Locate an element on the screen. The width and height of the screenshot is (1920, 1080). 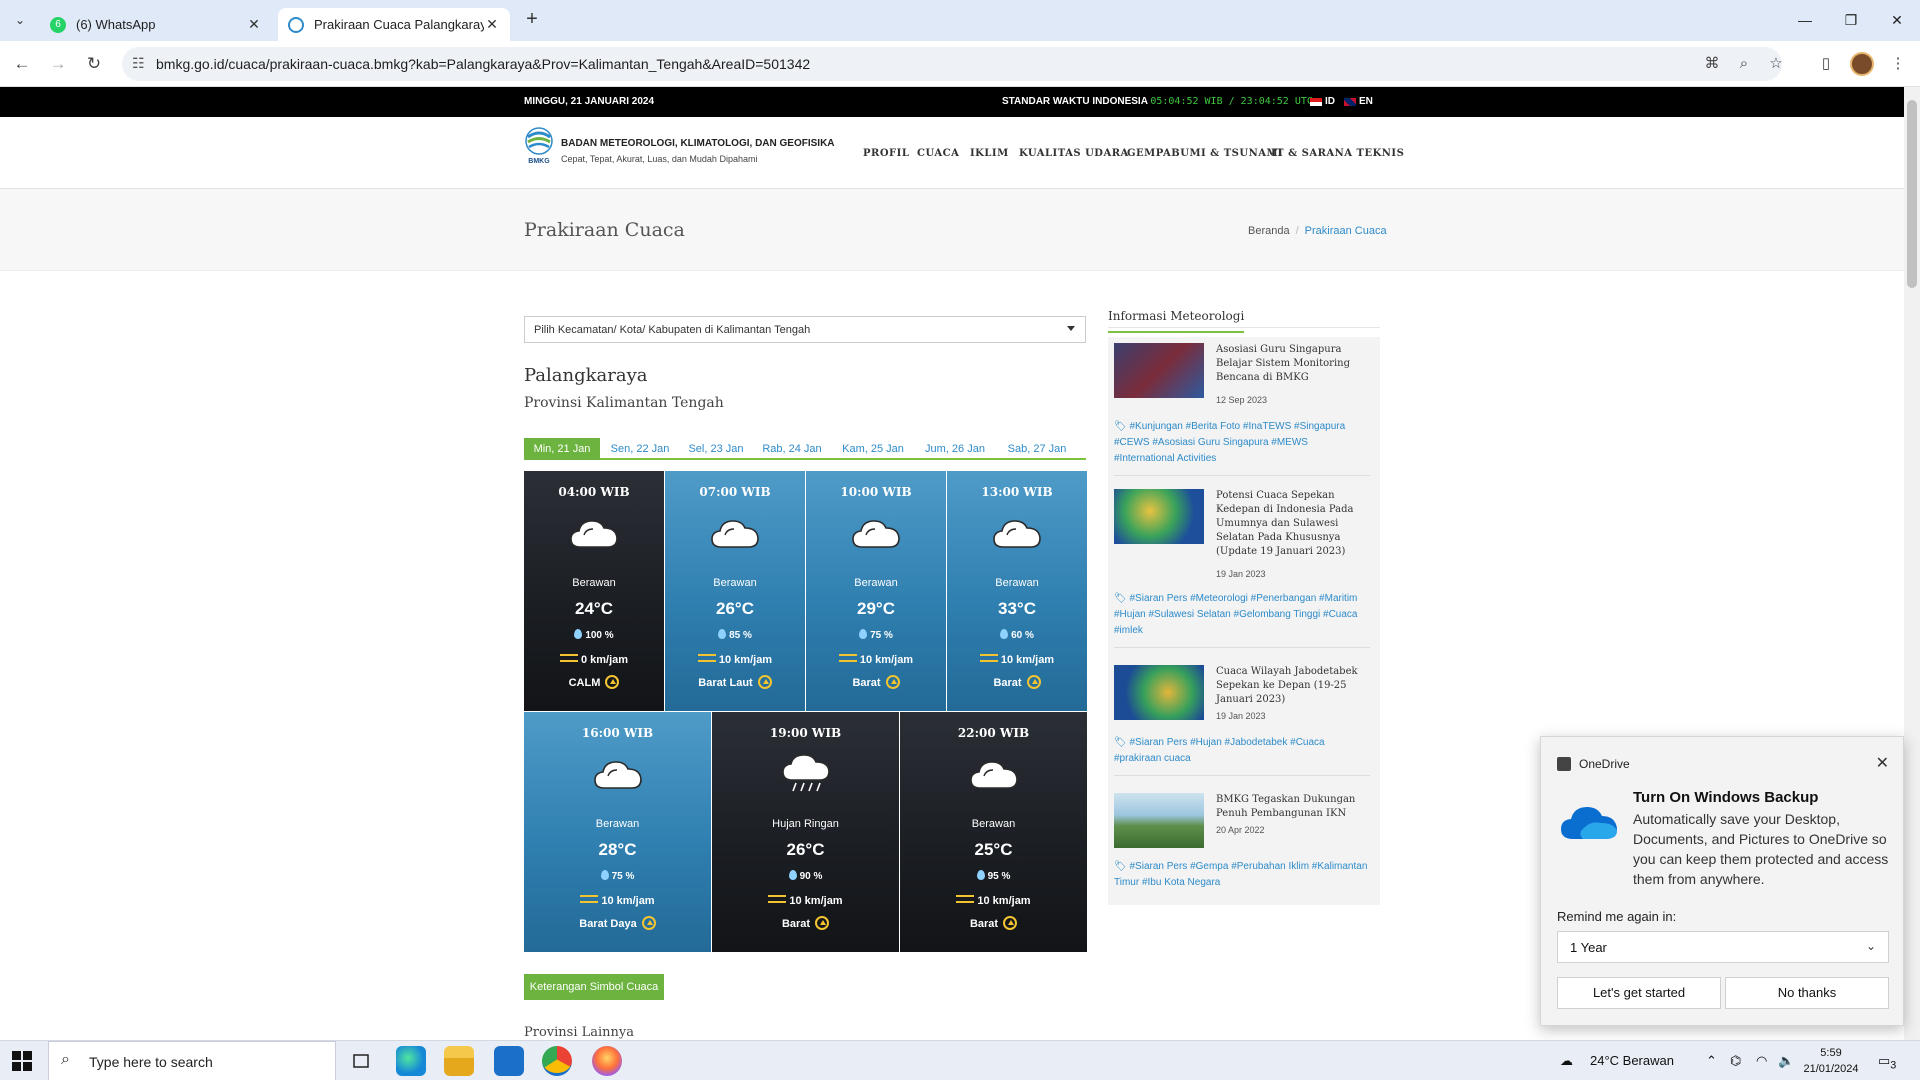
menu-cuaca: CUACA is located at coordinates (938, 153).